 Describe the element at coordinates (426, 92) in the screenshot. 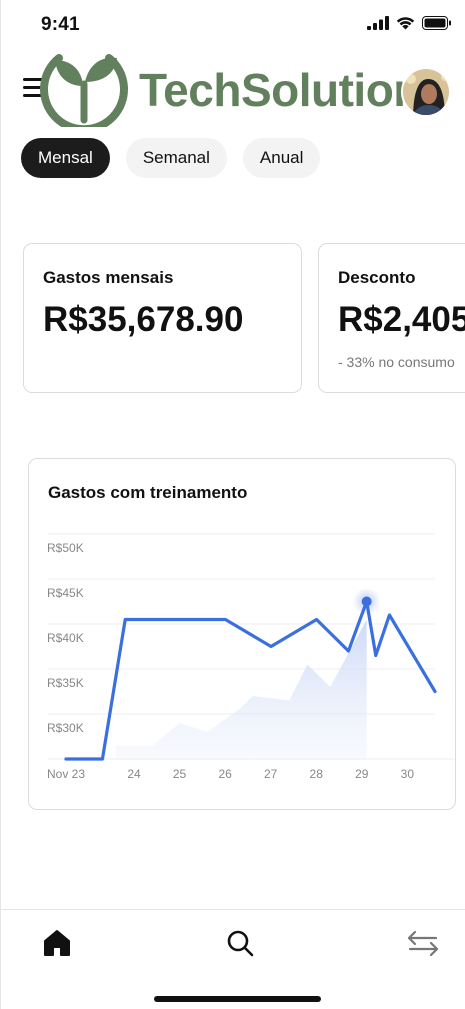

I see `avatar` at that location.